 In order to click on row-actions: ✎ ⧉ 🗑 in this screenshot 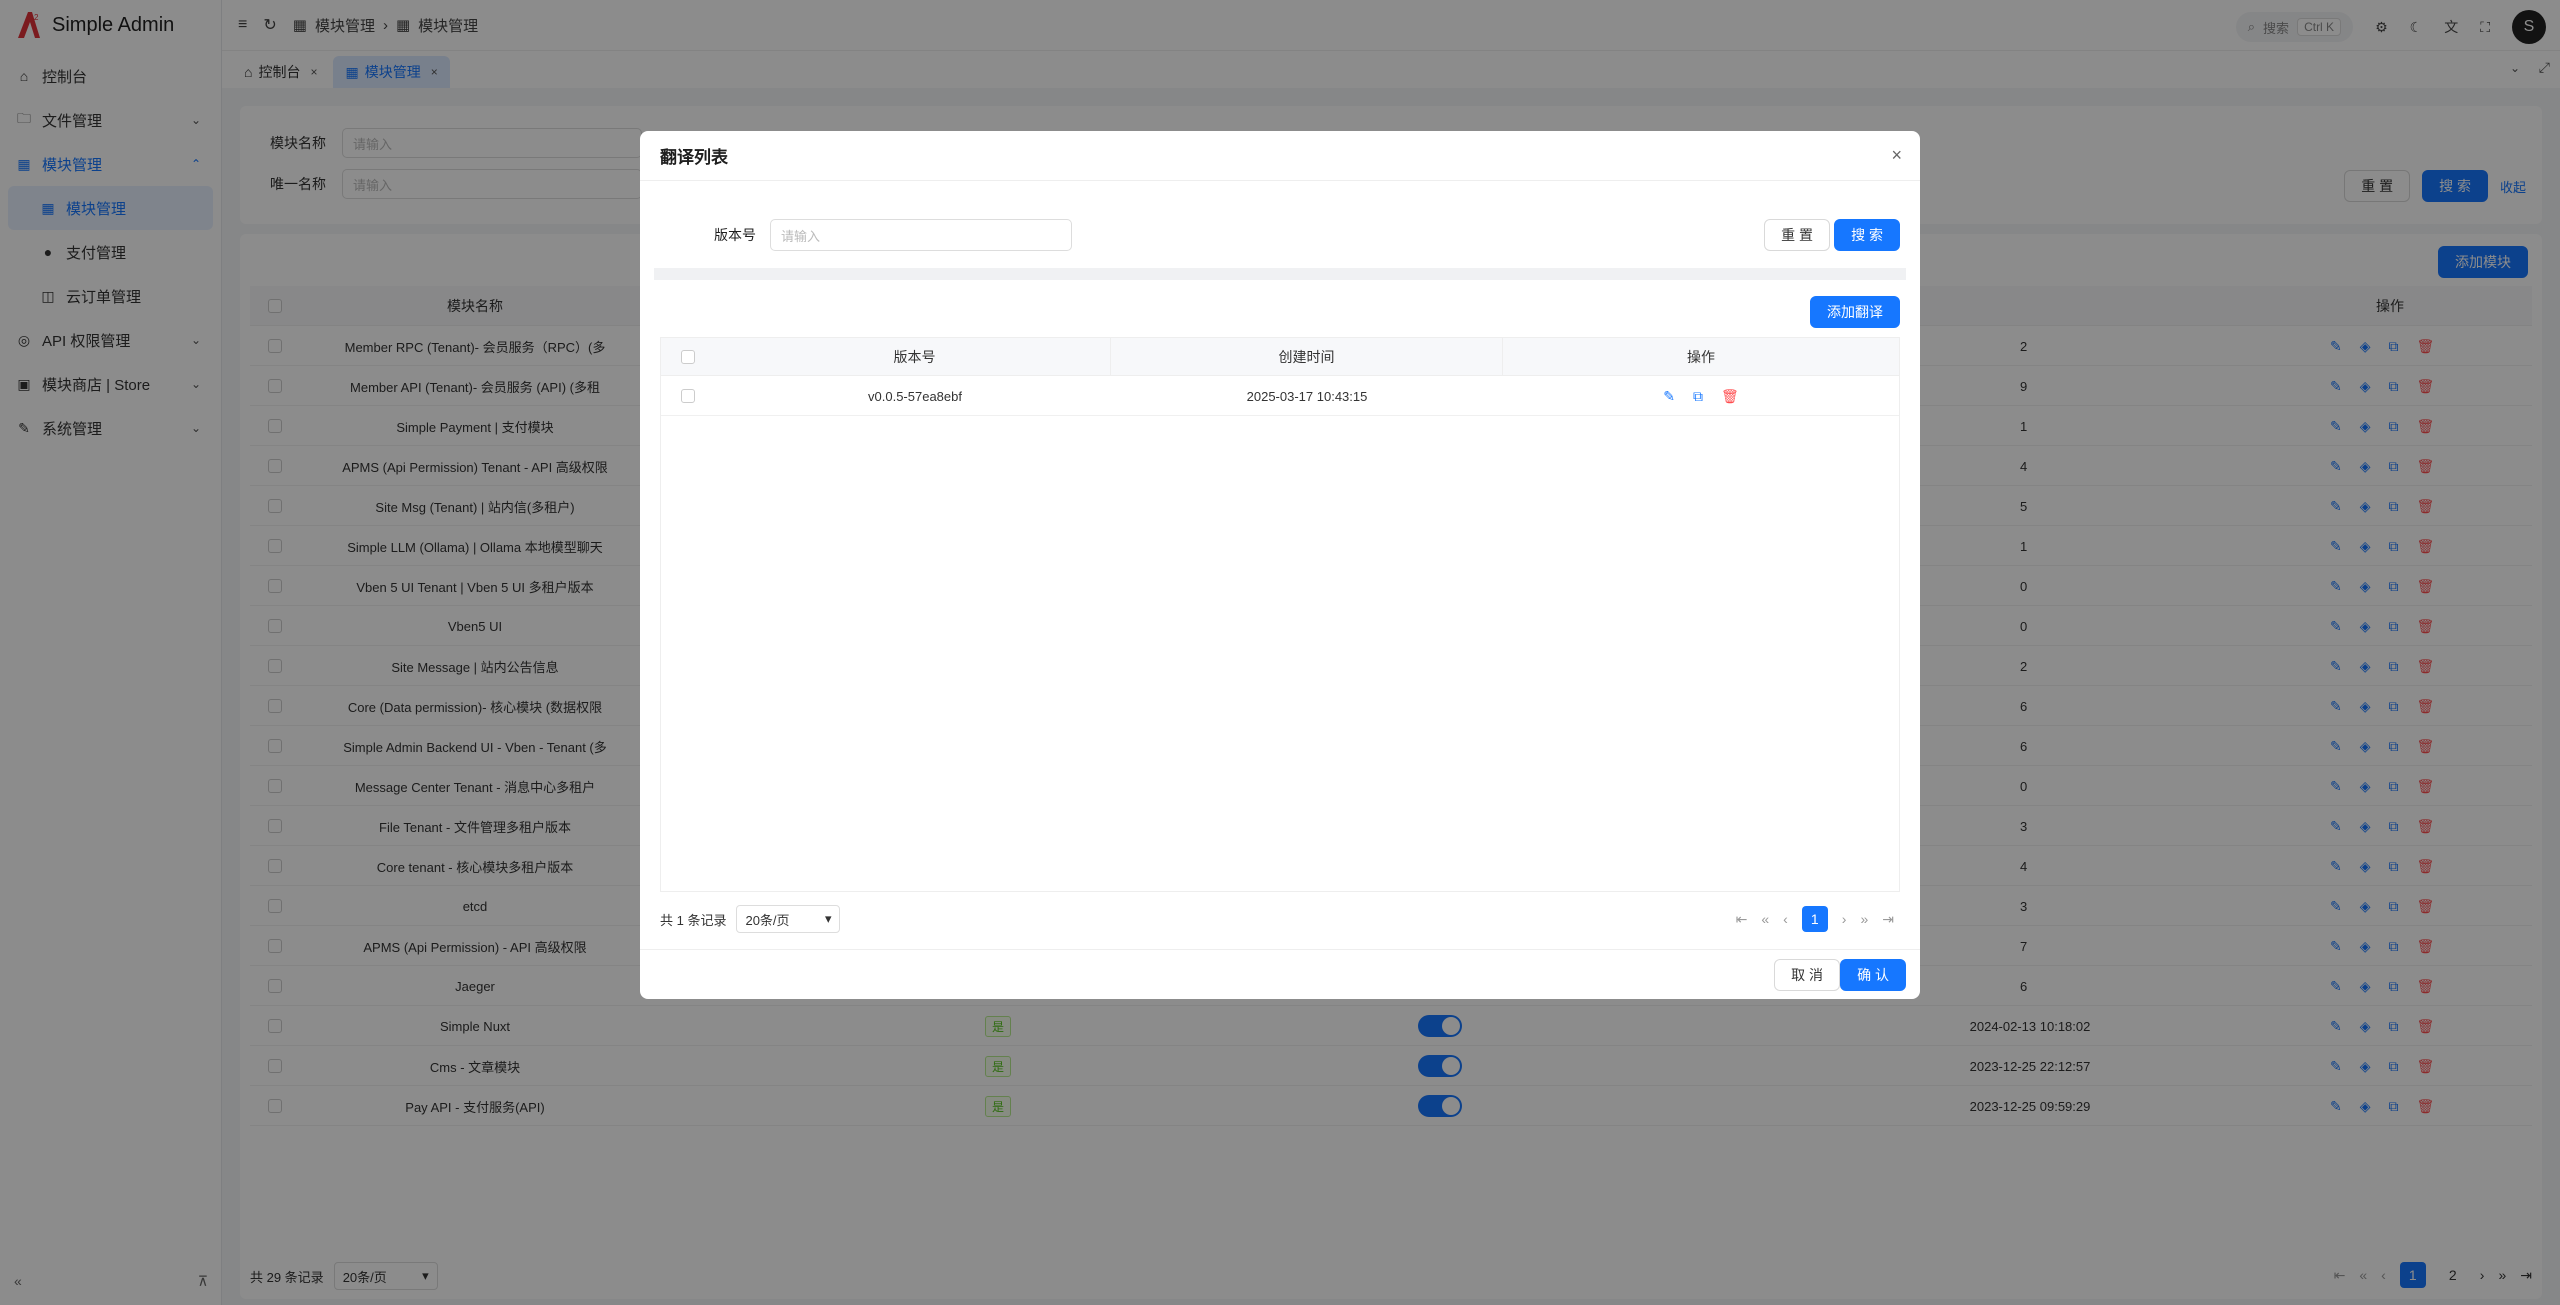, I will do `click(1701, 396)`.